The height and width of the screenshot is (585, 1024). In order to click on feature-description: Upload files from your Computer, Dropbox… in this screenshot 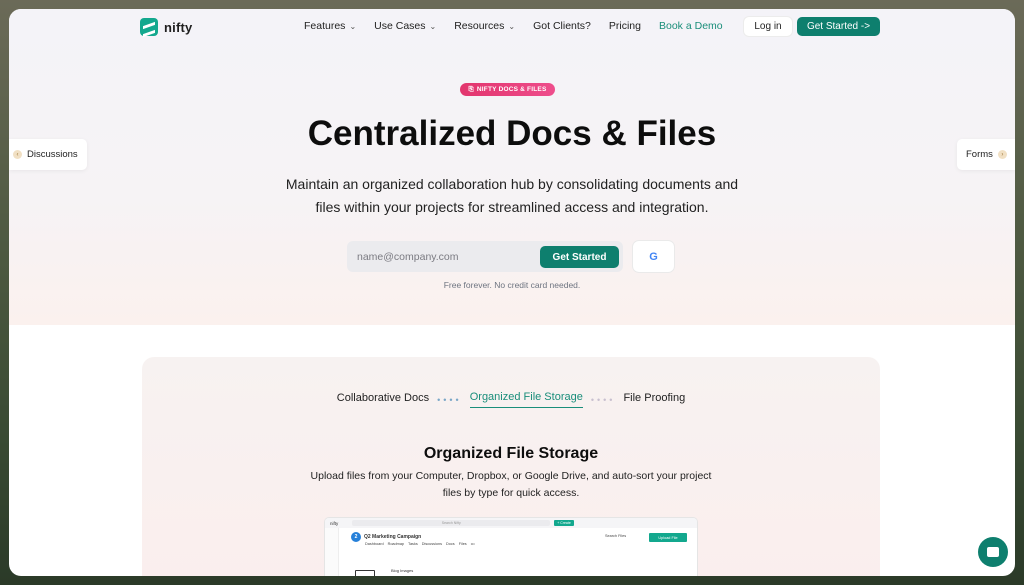, I will do `click(511, 484)`.